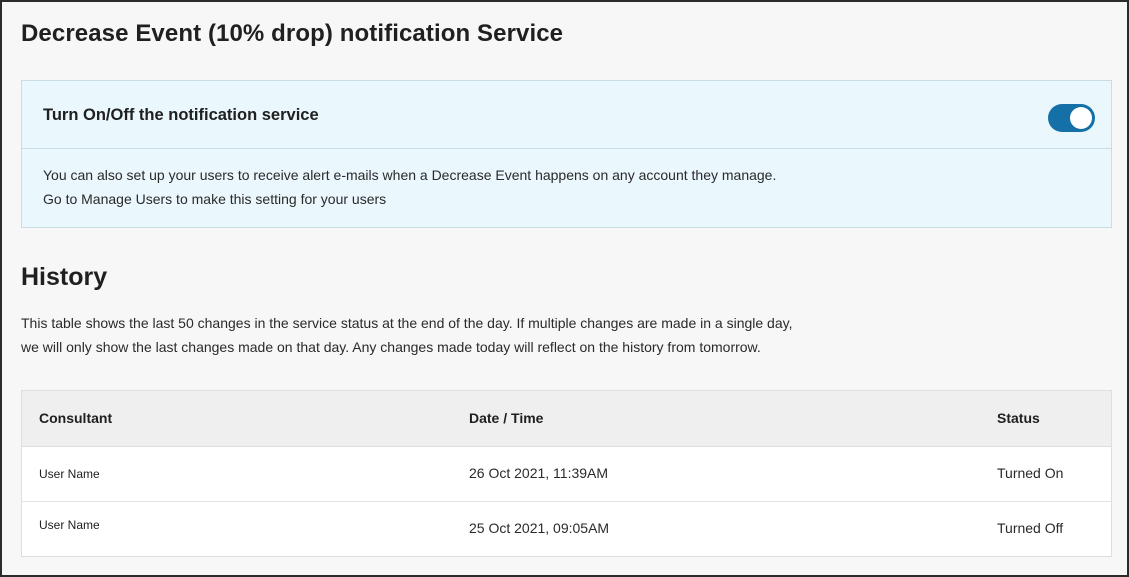 This screenshot has height=577, width=1129. Describe the element at coordinates (1030, 528) in the screenshot. I see `row-status: Turned Off` at that location.